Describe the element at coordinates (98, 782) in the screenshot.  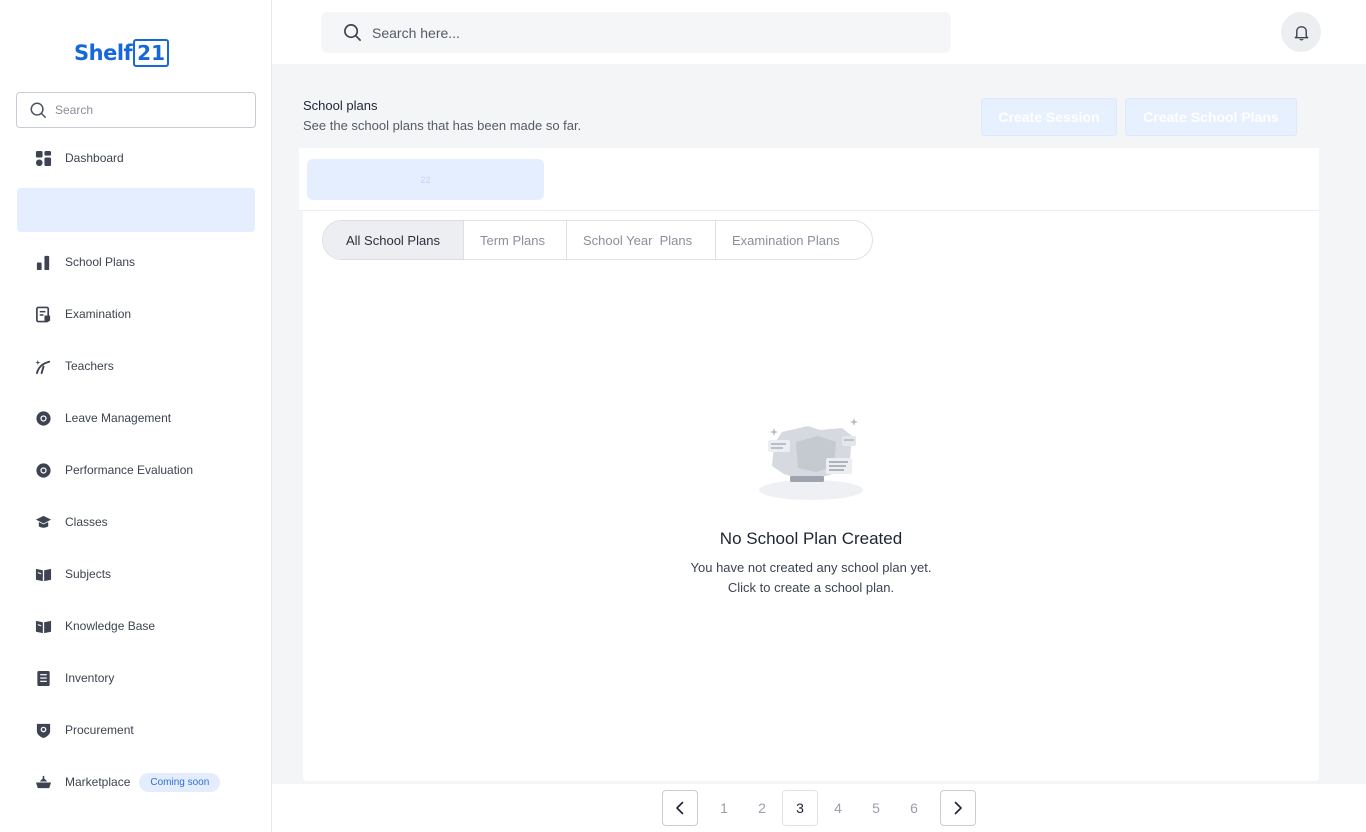
I see `sidebar-item-label: Marketplace` at that location.